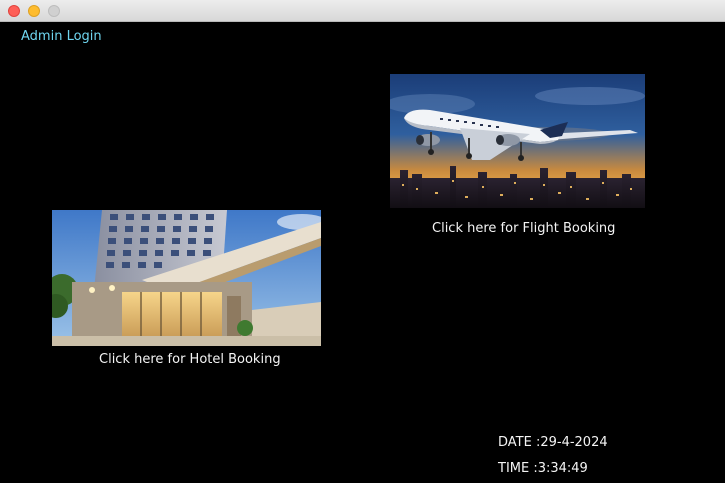 The image size is (725, 483). I want to click on airplane-over-city-icon, so click(517, 141).